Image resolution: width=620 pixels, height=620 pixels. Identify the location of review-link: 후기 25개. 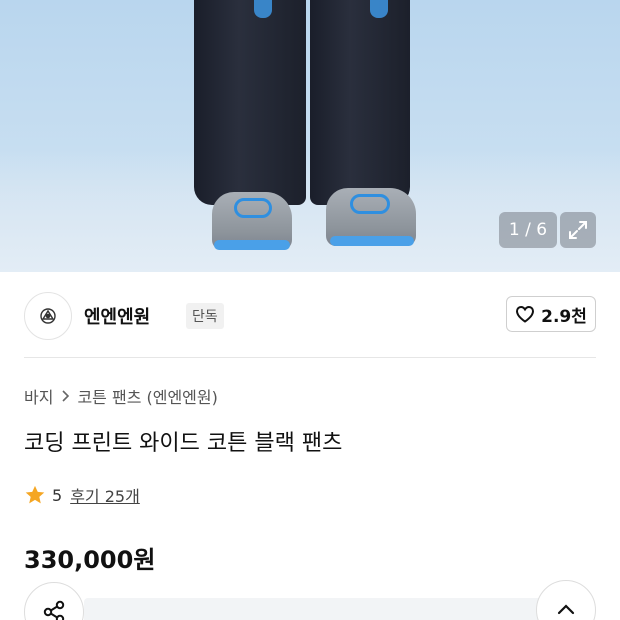
(105, 495).